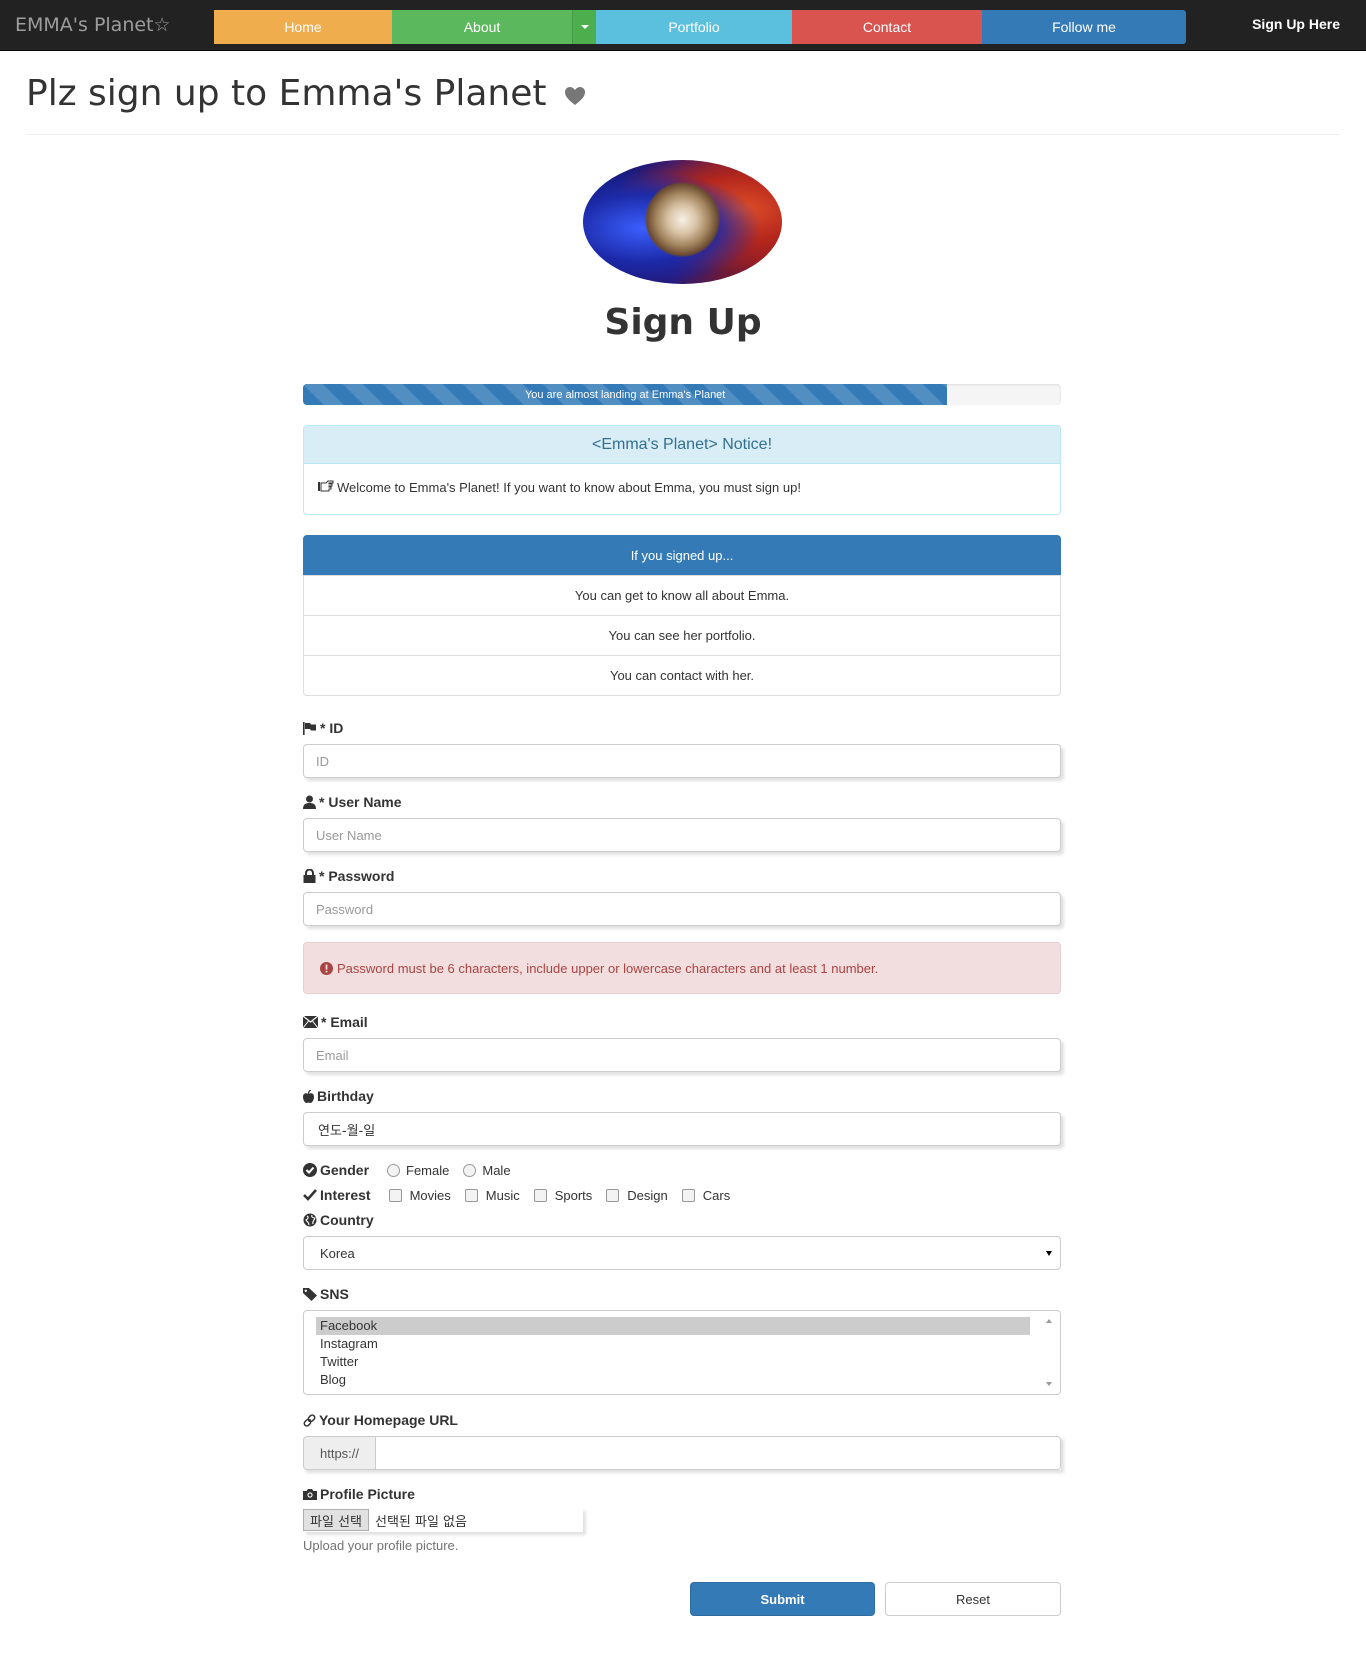  What do you see at coordinates (887, 27) in the screenshot?
I see `nav-contact: Contact` at bounding box center [887, 27].